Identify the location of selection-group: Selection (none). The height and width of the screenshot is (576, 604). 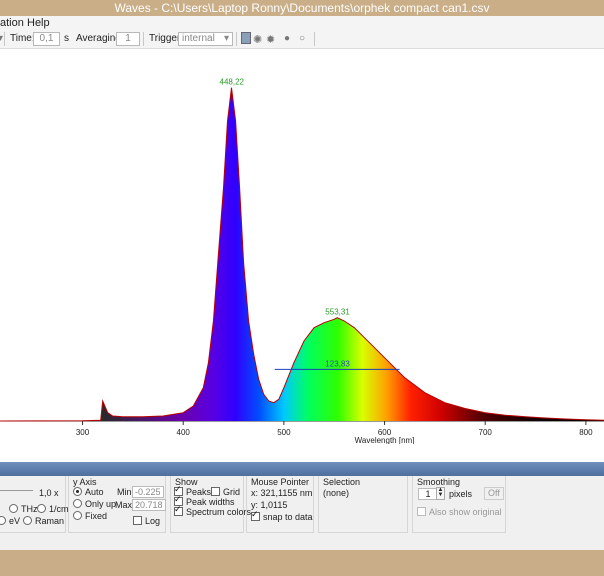
(363, 504).